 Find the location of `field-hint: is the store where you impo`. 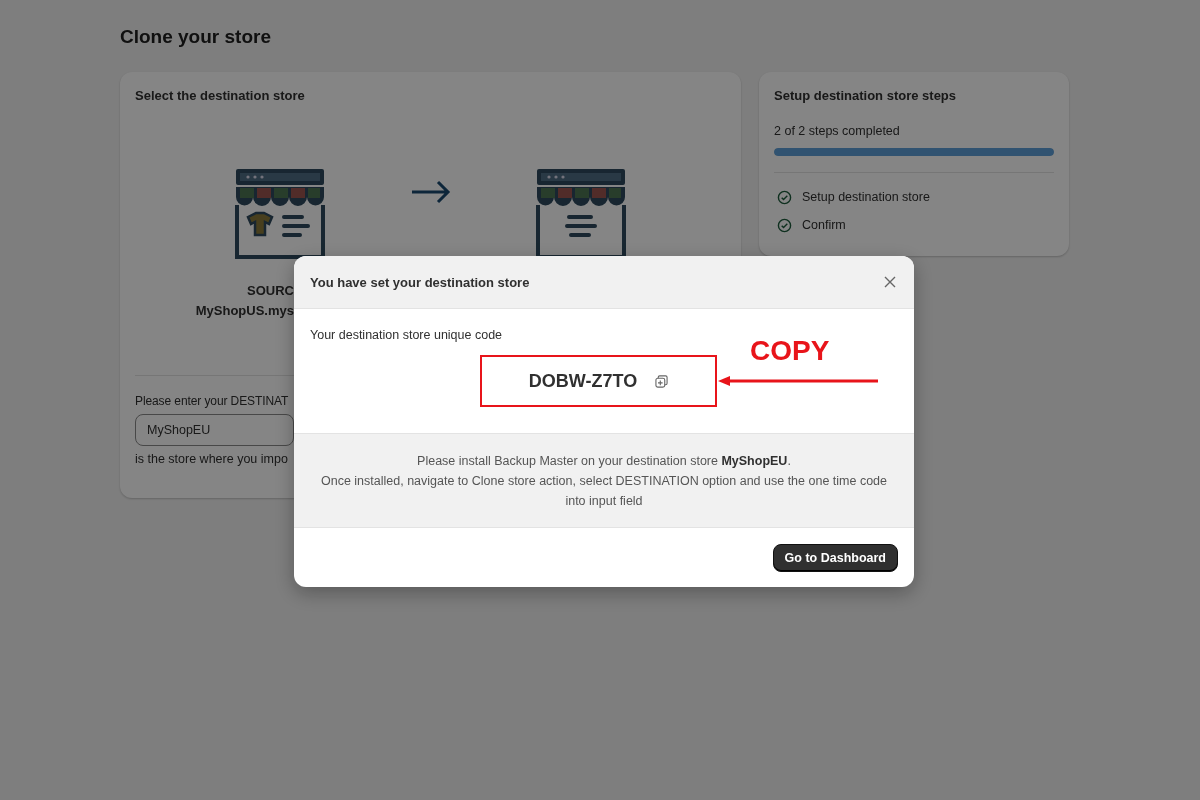

field-hint: is the store where you impo is located at coordinates (211, 459).